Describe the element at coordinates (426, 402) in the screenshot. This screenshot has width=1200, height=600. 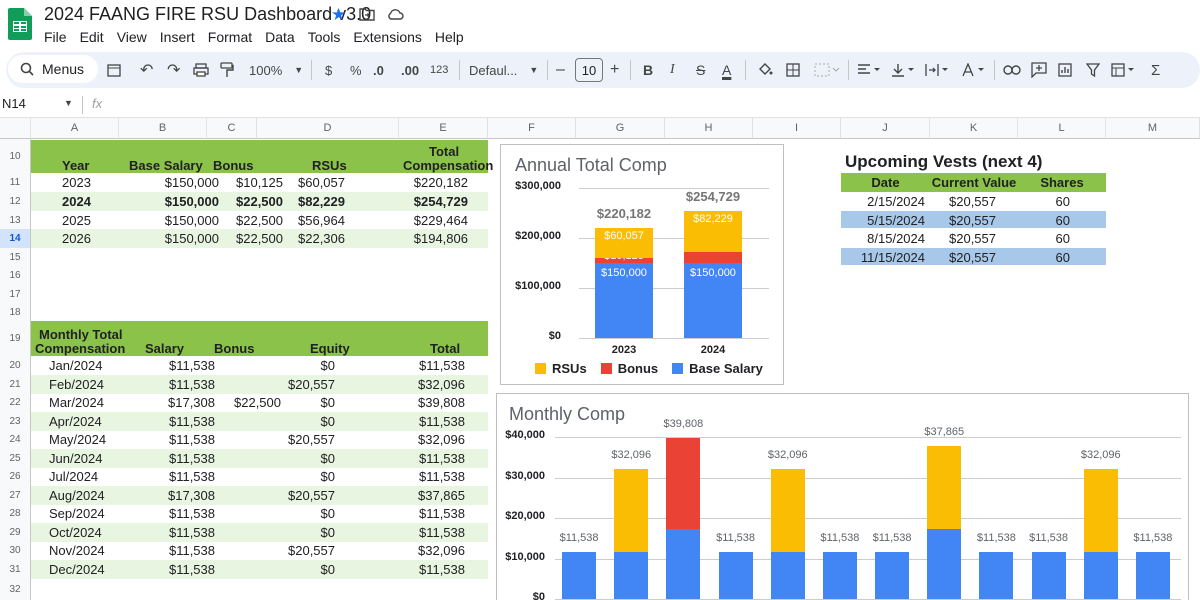
I see `cell-total: $39,808` at that location.